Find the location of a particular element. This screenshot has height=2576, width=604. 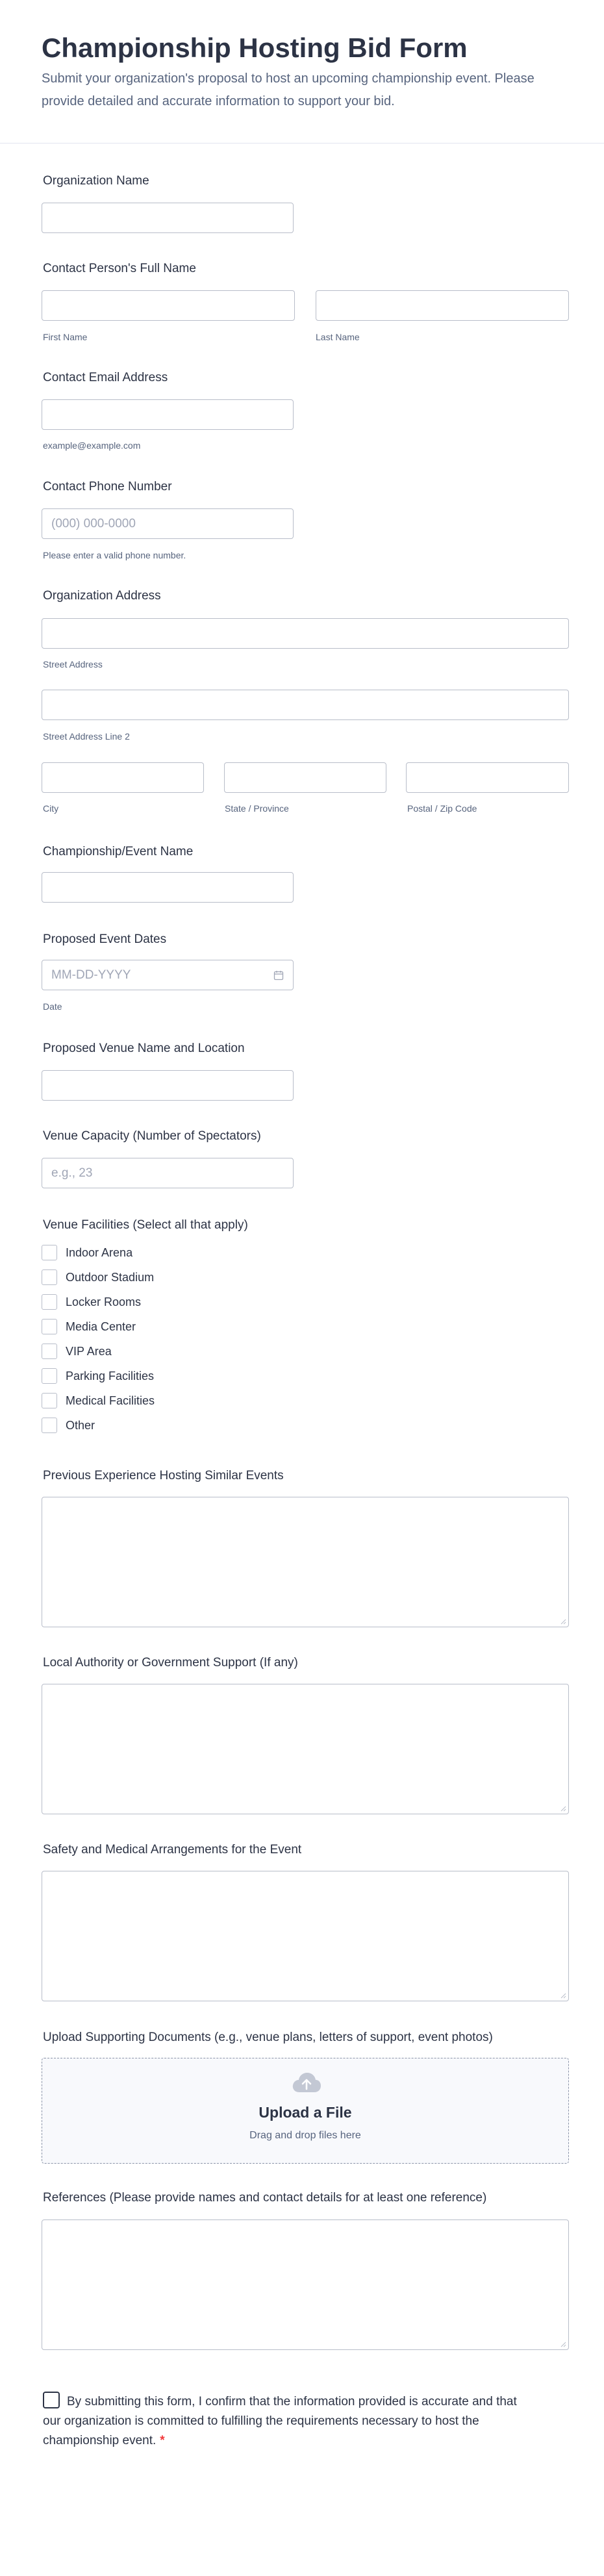

street-address-2-input is located at coordinates (305, 705).